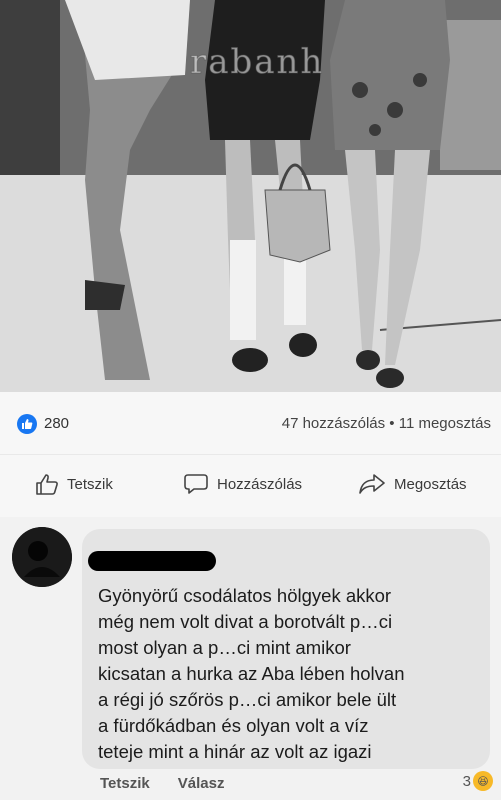 This screenshot has width=501, height=800. Describe the element at coordinates (201, 783) in the screenshot. I see `comment-reply-button: Válasz` at that location.